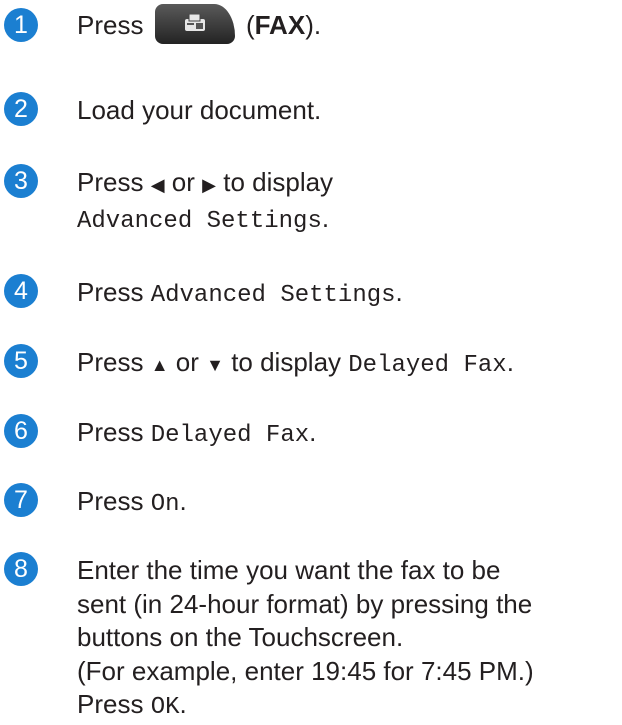 The width and height of the screenshot is (622, 725). I want to click on step-number: 6, so click(21, 431).